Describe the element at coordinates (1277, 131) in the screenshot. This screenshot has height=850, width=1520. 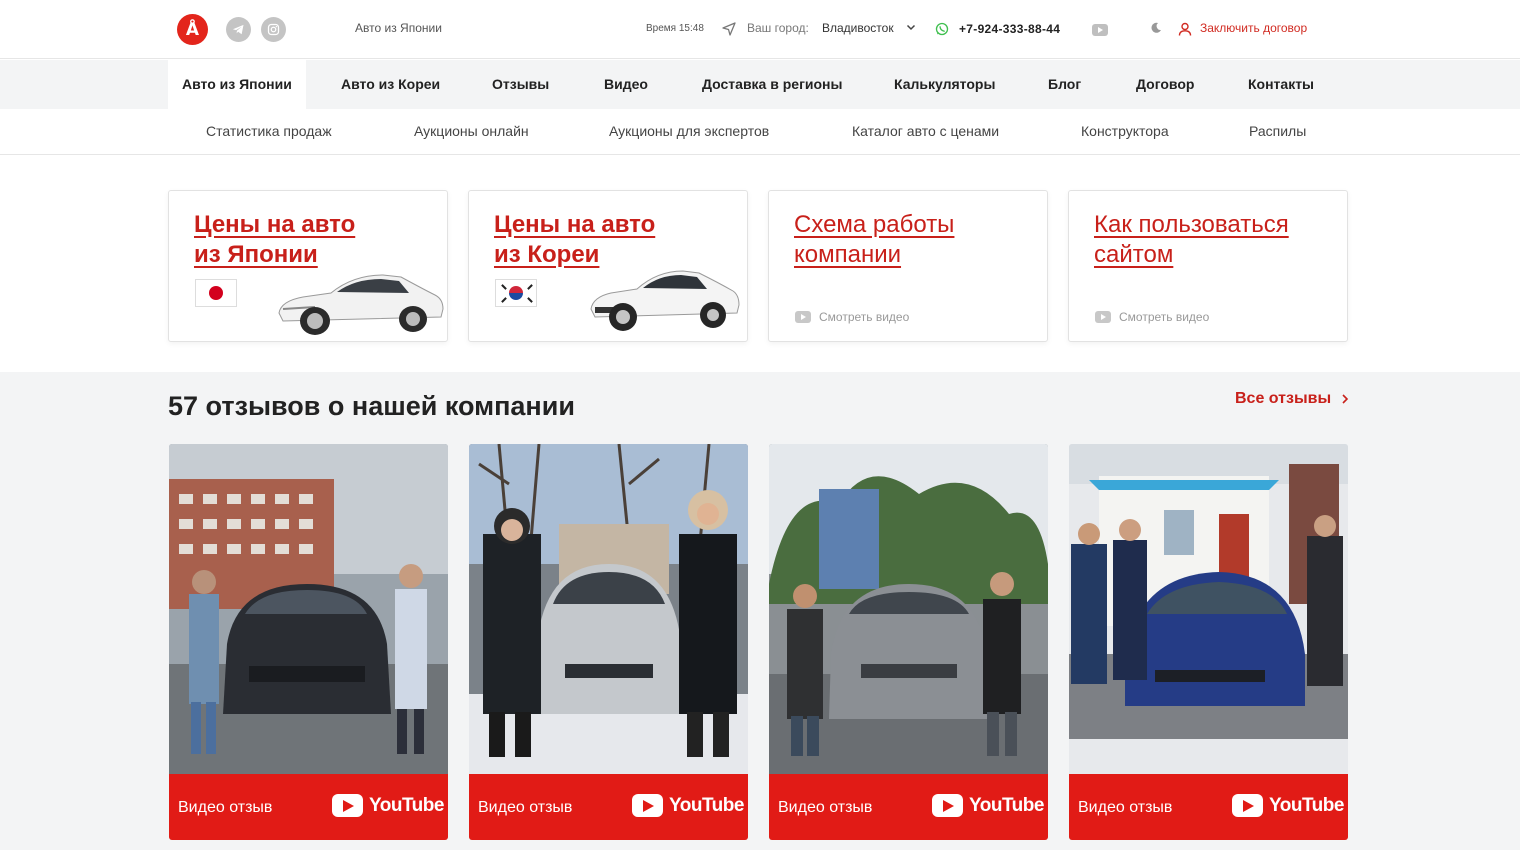
I see `sub-nav-item-cuts: Распилы` at that location.